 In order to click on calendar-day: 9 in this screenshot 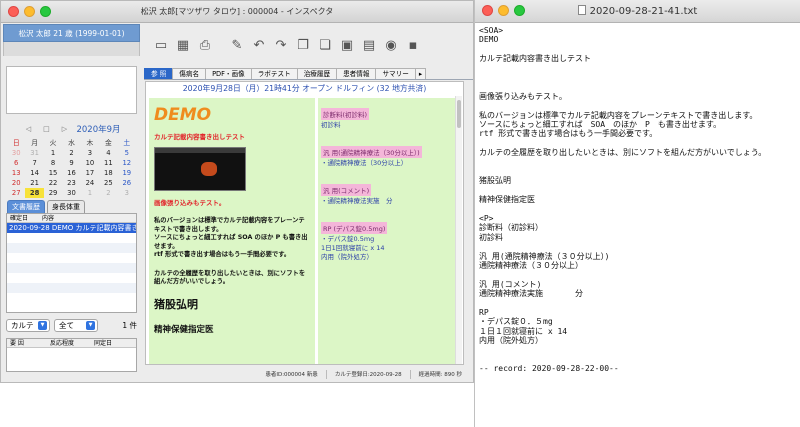, I will do `click(71, 163)`.